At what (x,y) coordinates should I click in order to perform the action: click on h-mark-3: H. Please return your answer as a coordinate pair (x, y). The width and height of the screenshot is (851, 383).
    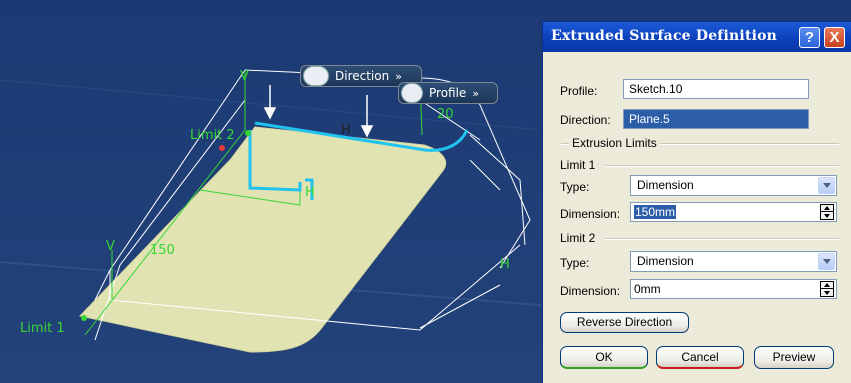
    Looking at the image, I should click on (505, 264).